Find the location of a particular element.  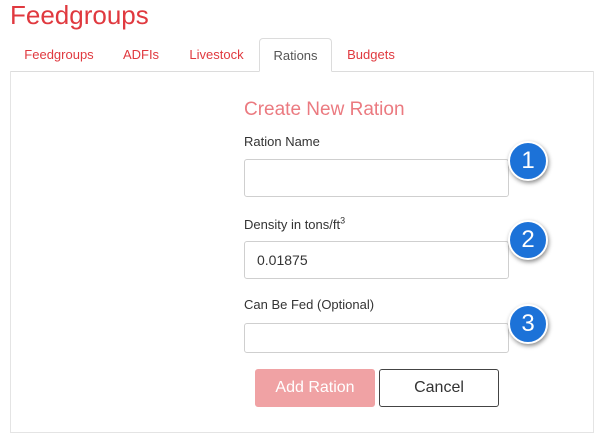

density-label: Density in tons/ft3 is located at coordinates (295, 224).